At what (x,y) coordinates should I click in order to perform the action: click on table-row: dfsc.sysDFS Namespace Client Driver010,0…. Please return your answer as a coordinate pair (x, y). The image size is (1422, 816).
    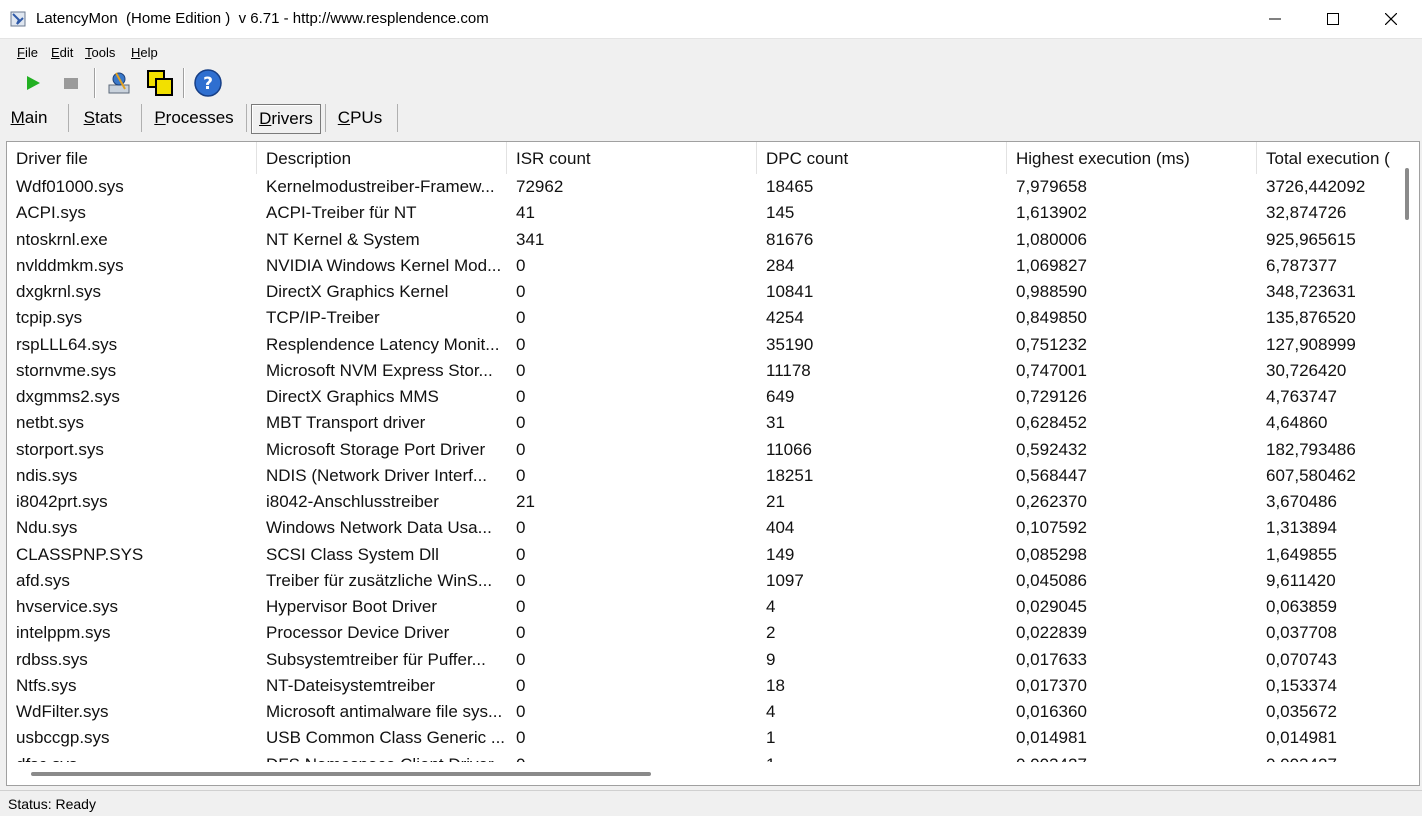
    Looking at the image, I should click on (700, 757).